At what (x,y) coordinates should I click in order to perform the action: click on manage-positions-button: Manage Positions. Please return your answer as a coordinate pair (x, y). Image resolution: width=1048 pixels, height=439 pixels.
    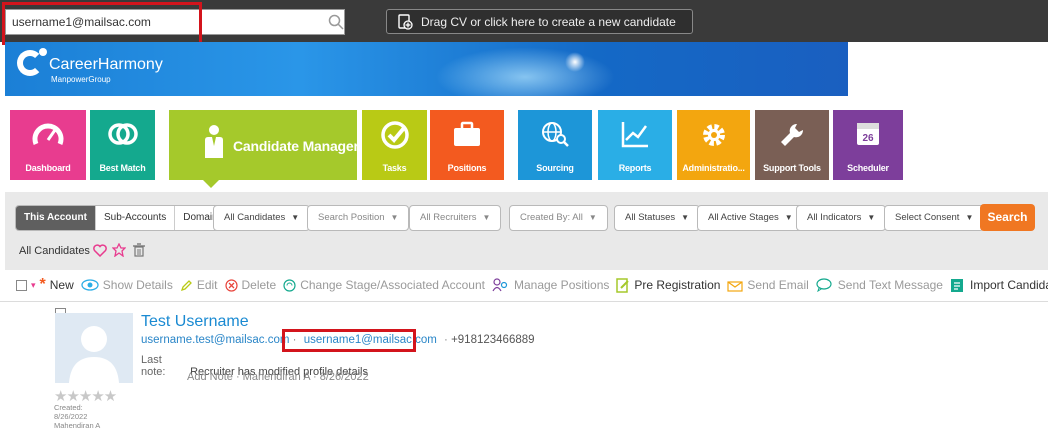
    Looking at the image, I should click on (550, 285).